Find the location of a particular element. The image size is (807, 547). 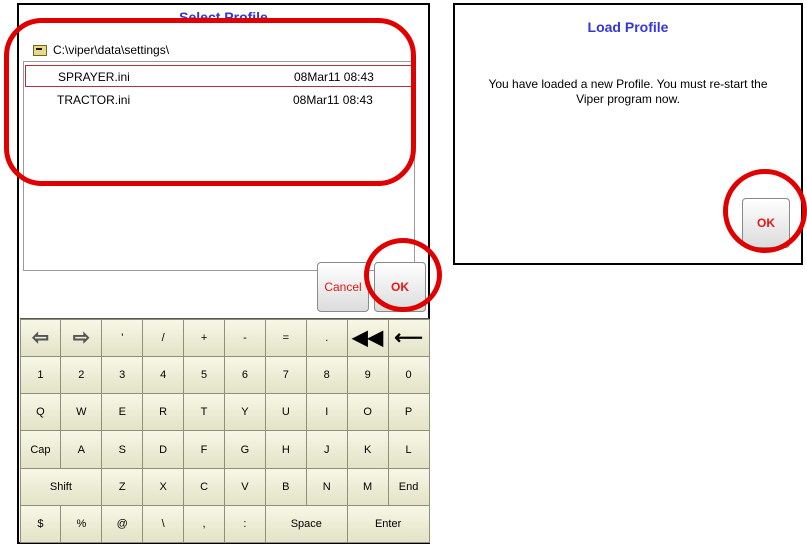

key-6: 6 is located at coordinates (245, 375).